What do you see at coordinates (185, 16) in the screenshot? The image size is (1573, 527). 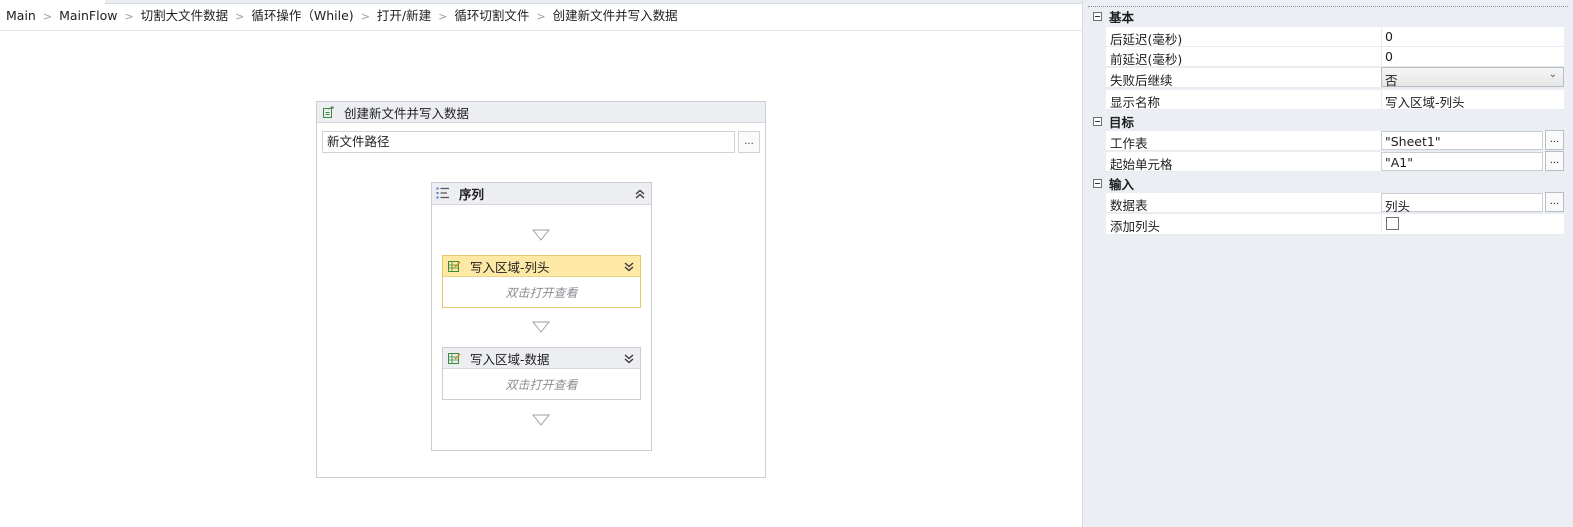 I see `breadcrumb-item-split-big-file: 切割大文件数据` at bounding box center [185, 16].